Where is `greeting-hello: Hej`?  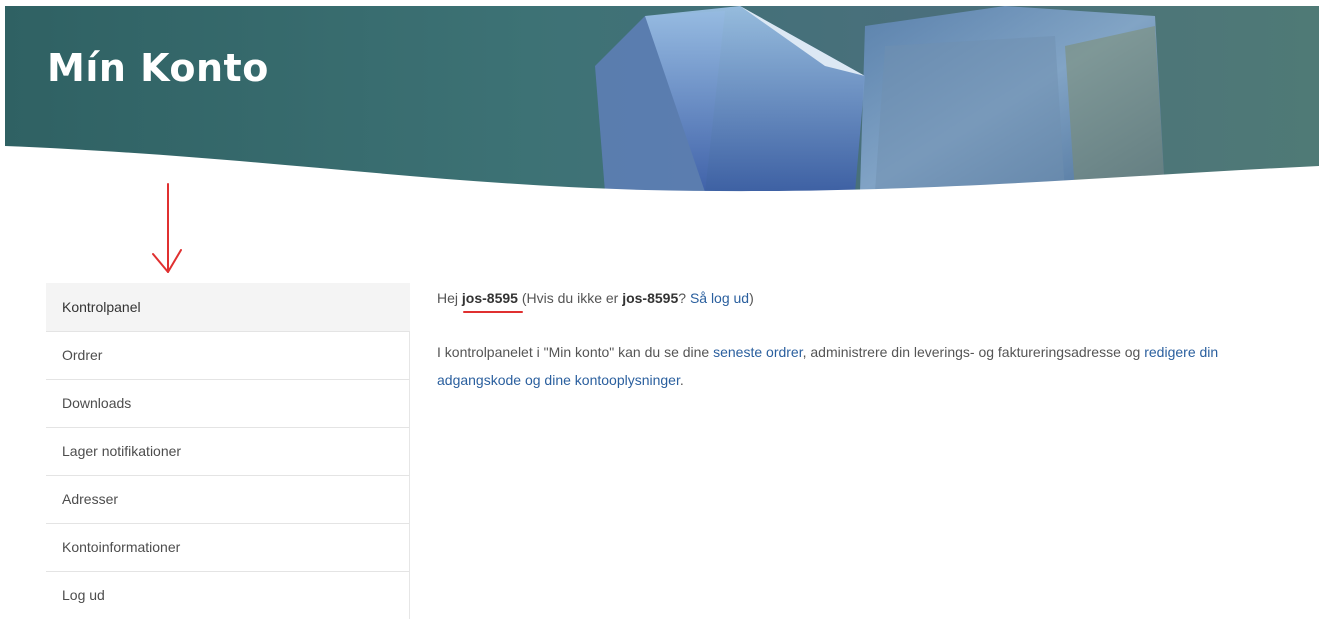 greeting-hello: Hej is located at coordinates (448, 298).